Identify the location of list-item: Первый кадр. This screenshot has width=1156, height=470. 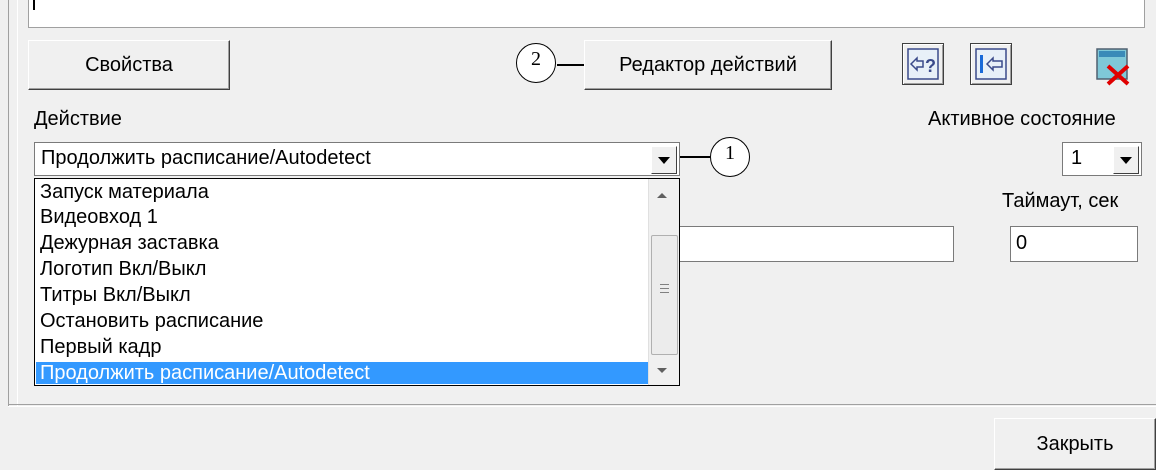
(100, 347).